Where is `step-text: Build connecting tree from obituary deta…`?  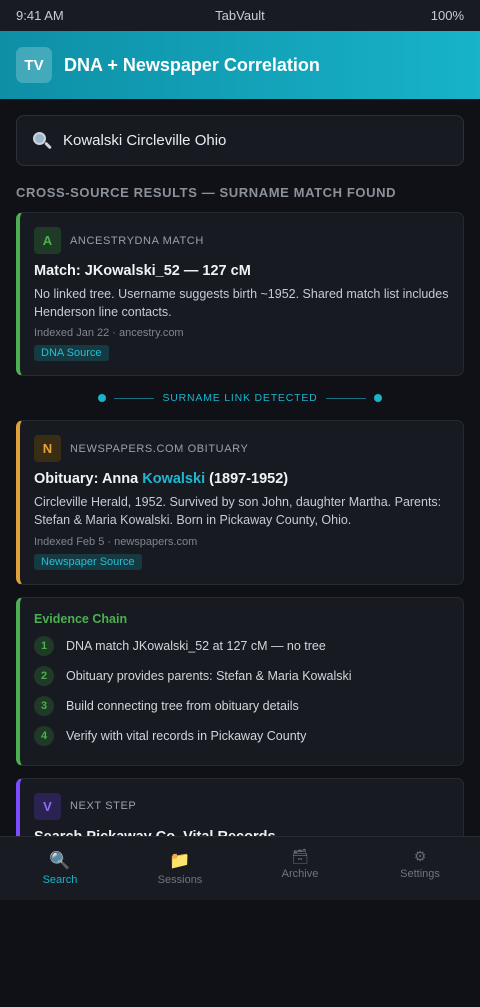 step-text: Build connecting tree from obituary deta… is located at coordinates (182, 705).